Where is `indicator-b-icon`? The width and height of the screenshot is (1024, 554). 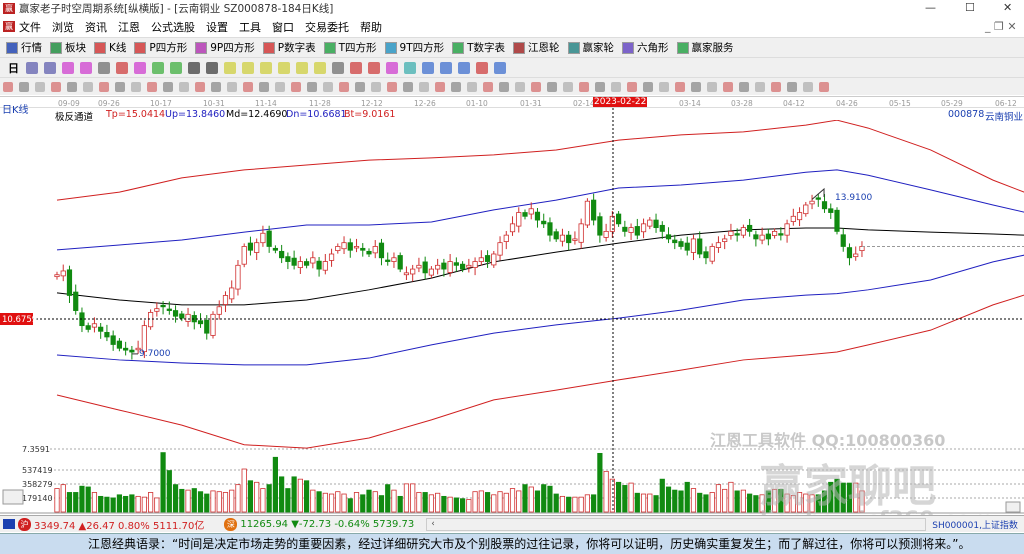 indicator-b-icon is located at coordinates (86, 67).